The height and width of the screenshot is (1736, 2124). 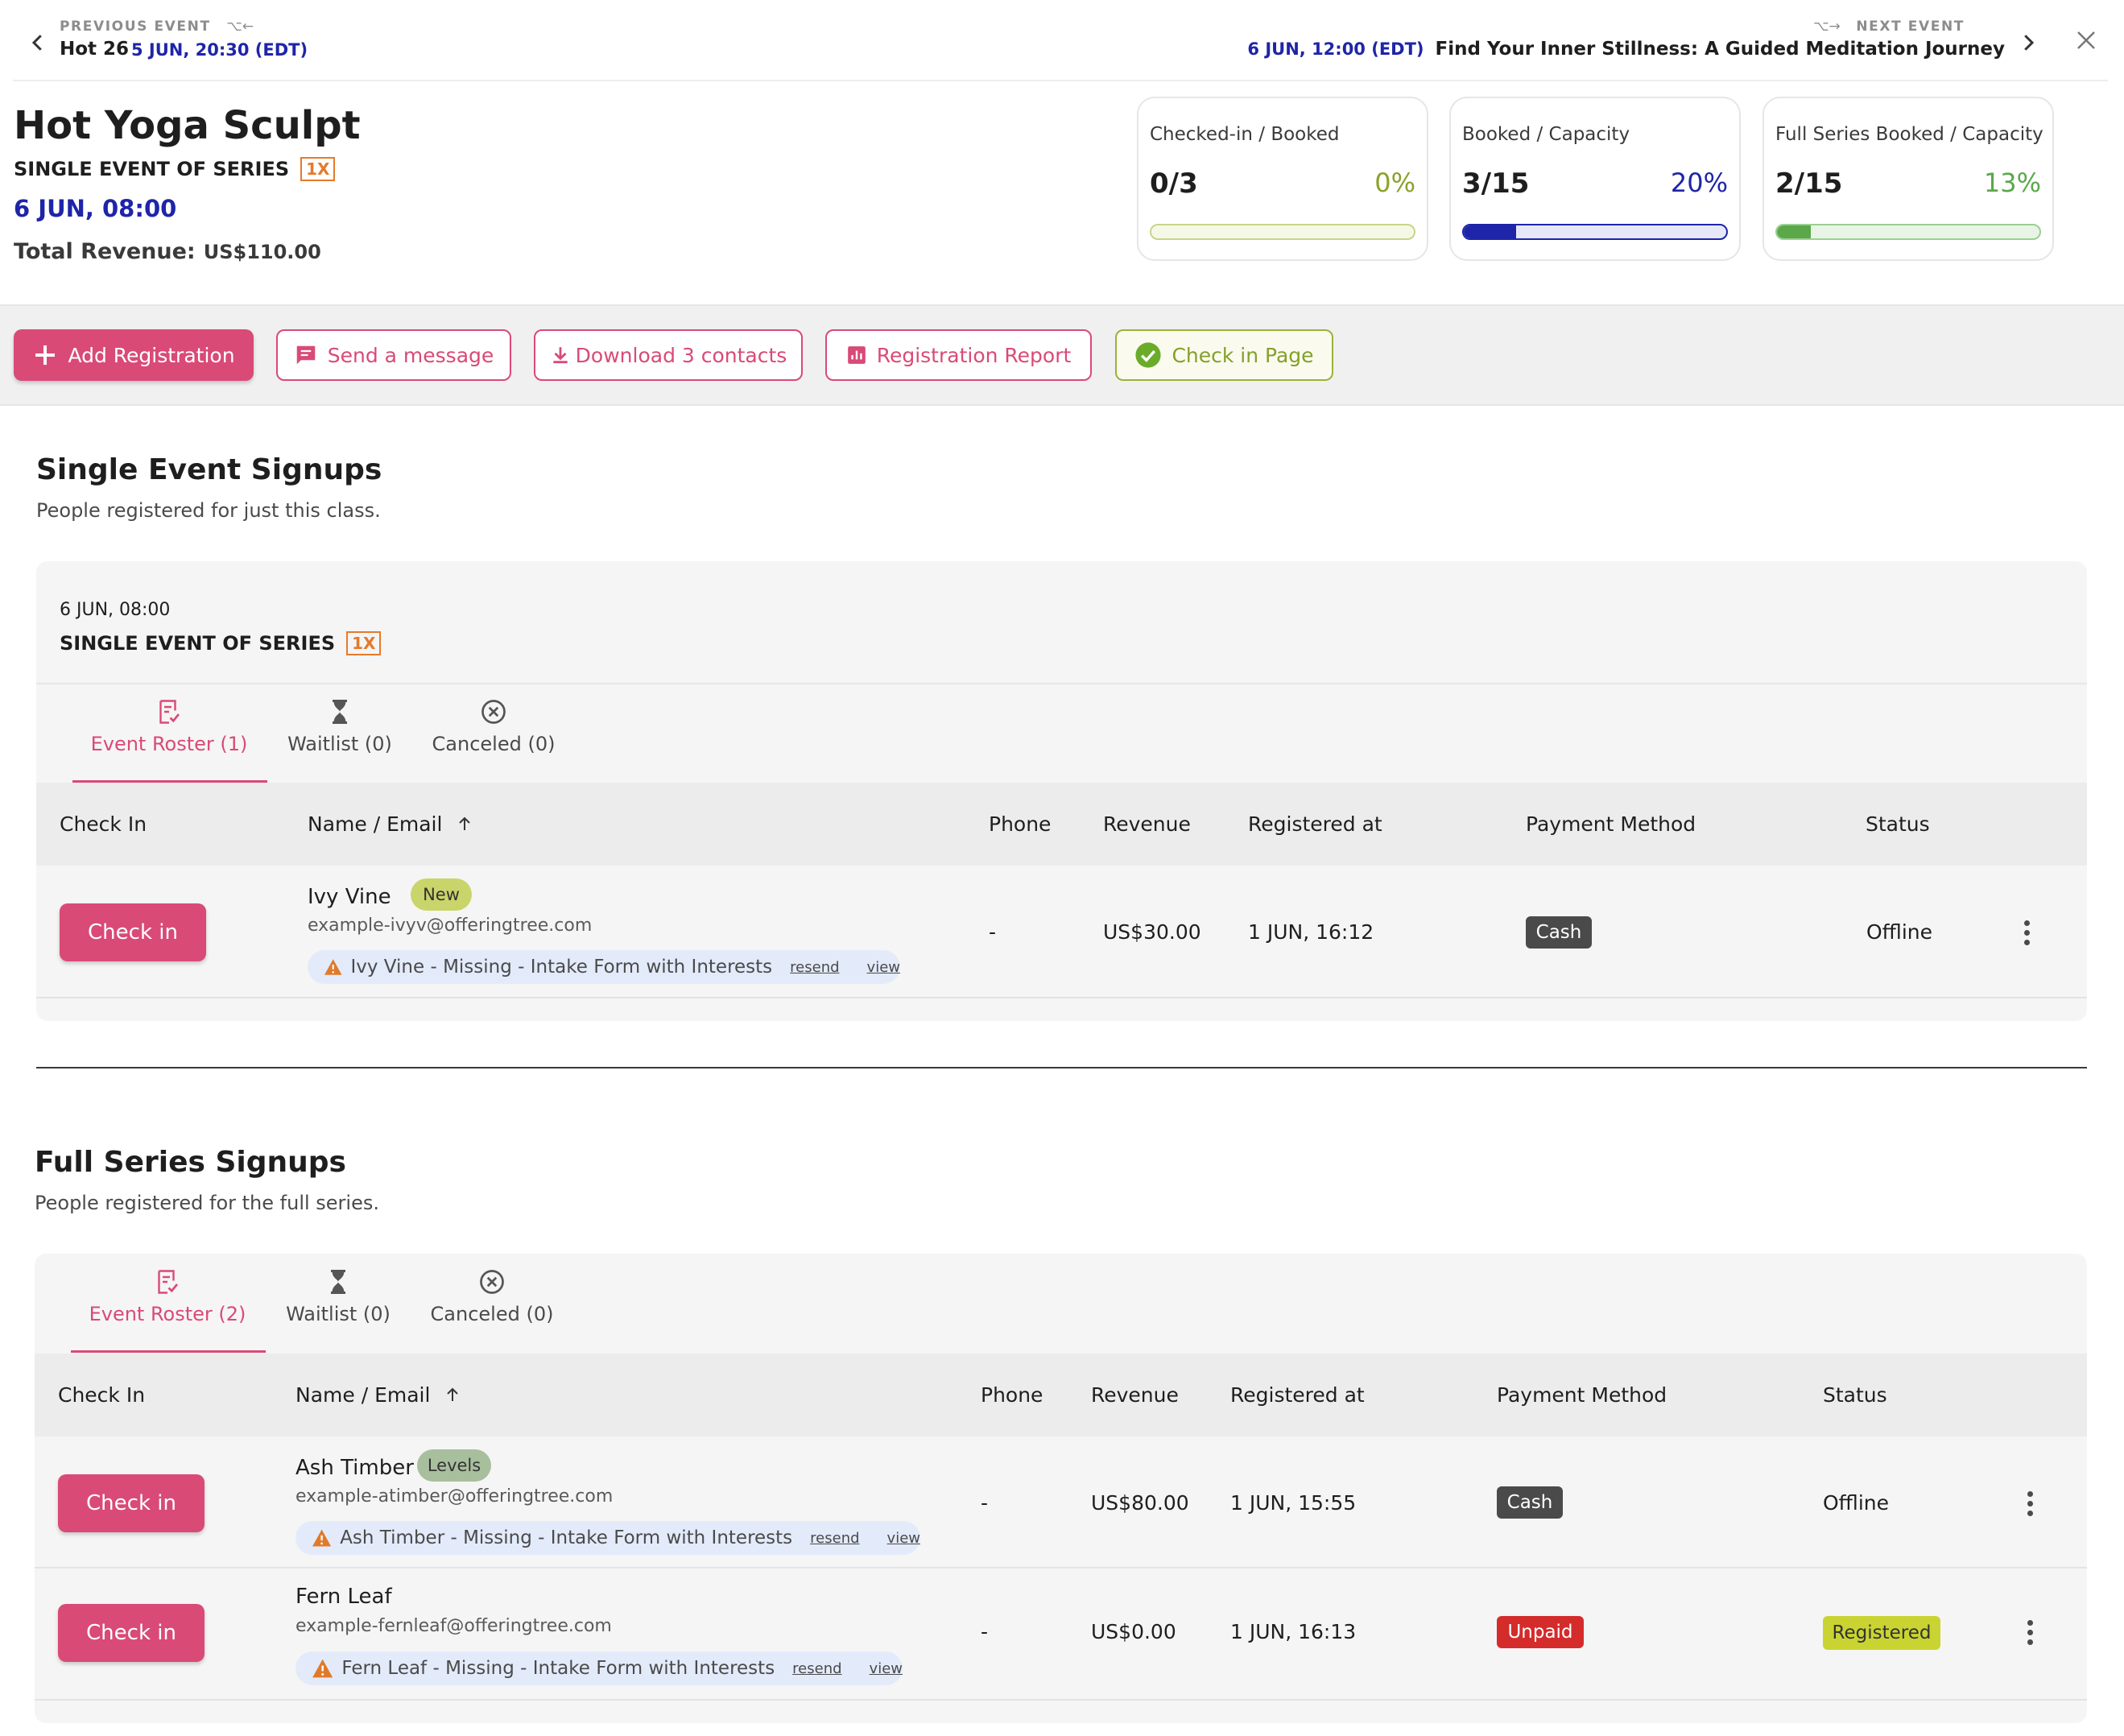 I want to click on download-contacts-label: Download 3 contacts, so click(x=681, y=355).